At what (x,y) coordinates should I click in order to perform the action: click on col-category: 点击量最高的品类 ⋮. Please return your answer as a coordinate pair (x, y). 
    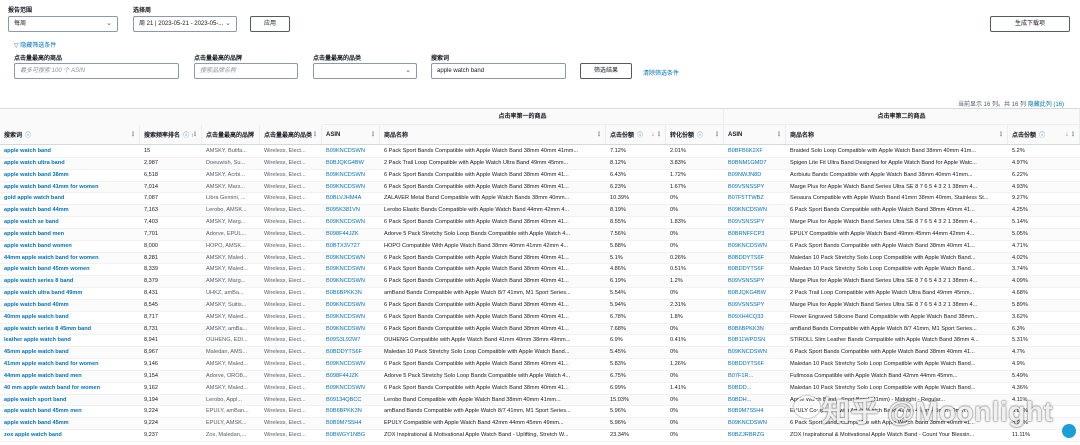
    Looking at the image, I should click on (291, 134).